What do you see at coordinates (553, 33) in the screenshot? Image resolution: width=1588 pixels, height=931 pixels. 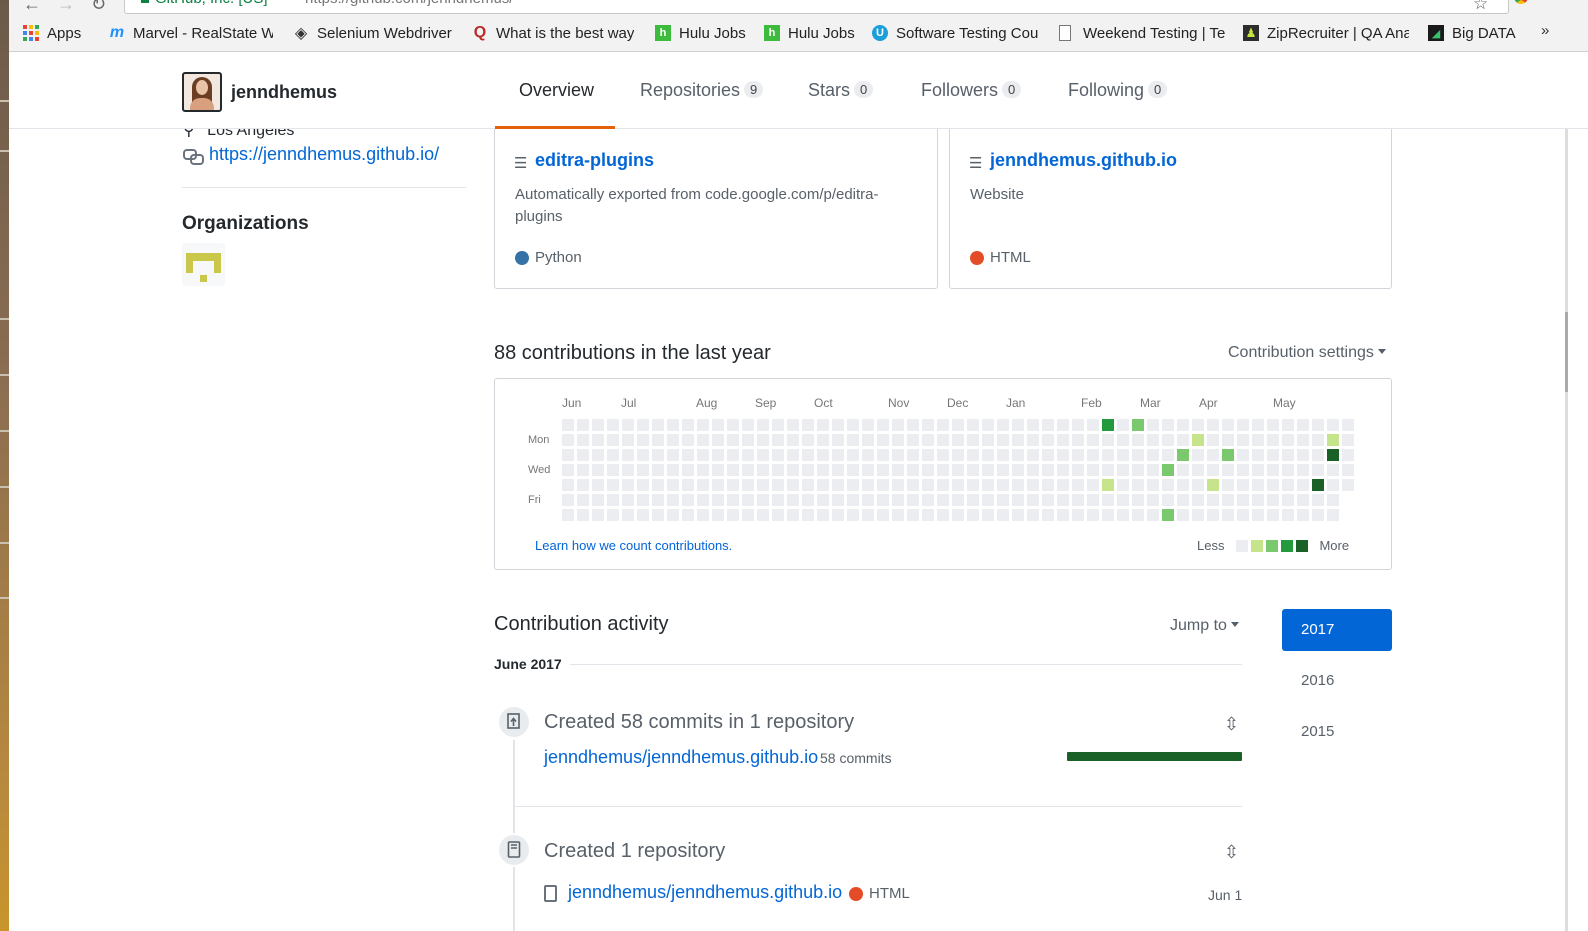 I see `bookmark-quora: Q What is the best way` at bounding box center [553, 33].